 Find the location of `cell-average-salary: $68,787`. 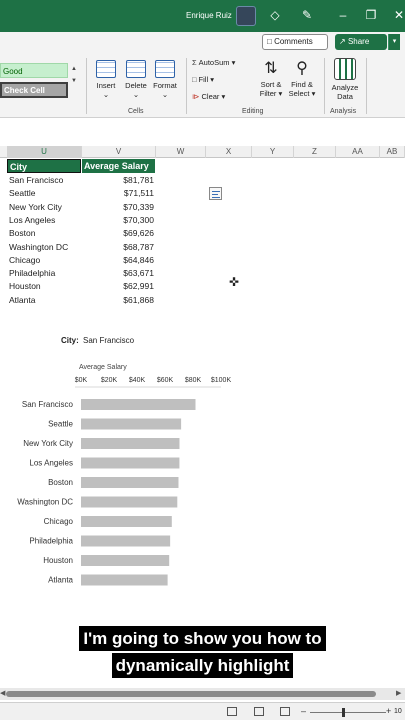

cell-average-salary: $68,787 is located at coordinates (138, 247).